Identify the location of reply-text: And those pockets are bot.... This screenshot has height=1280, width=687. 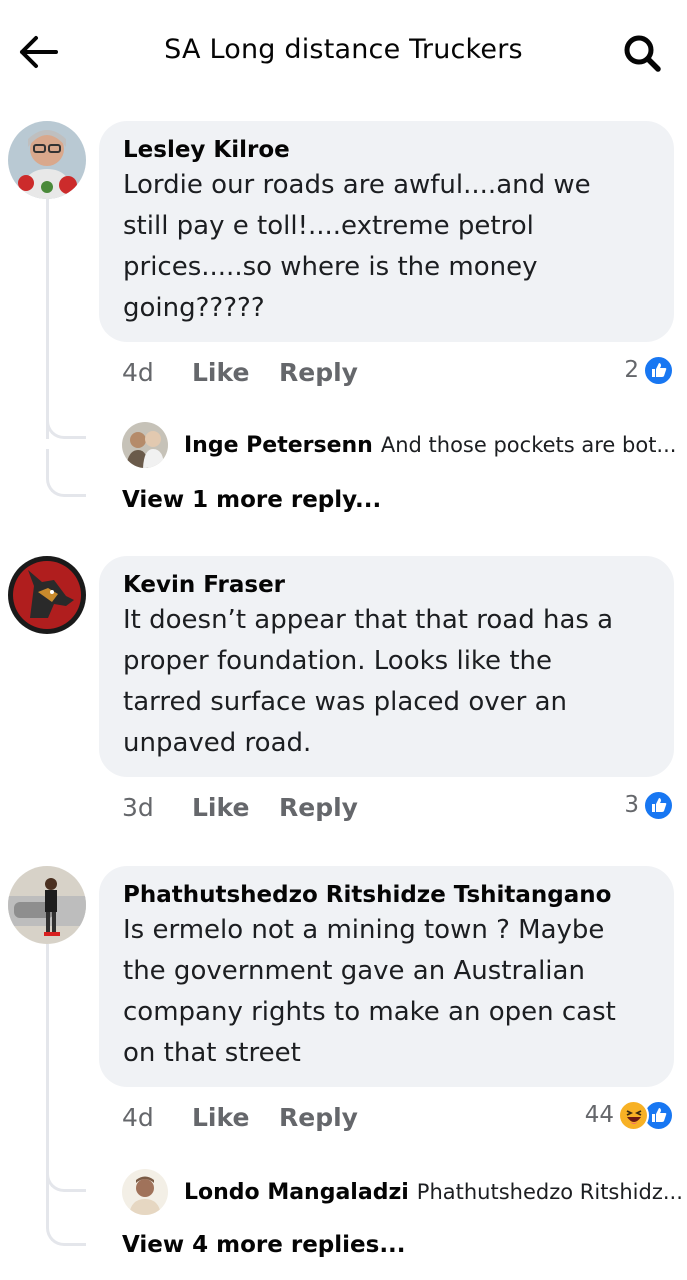
(528, 445).